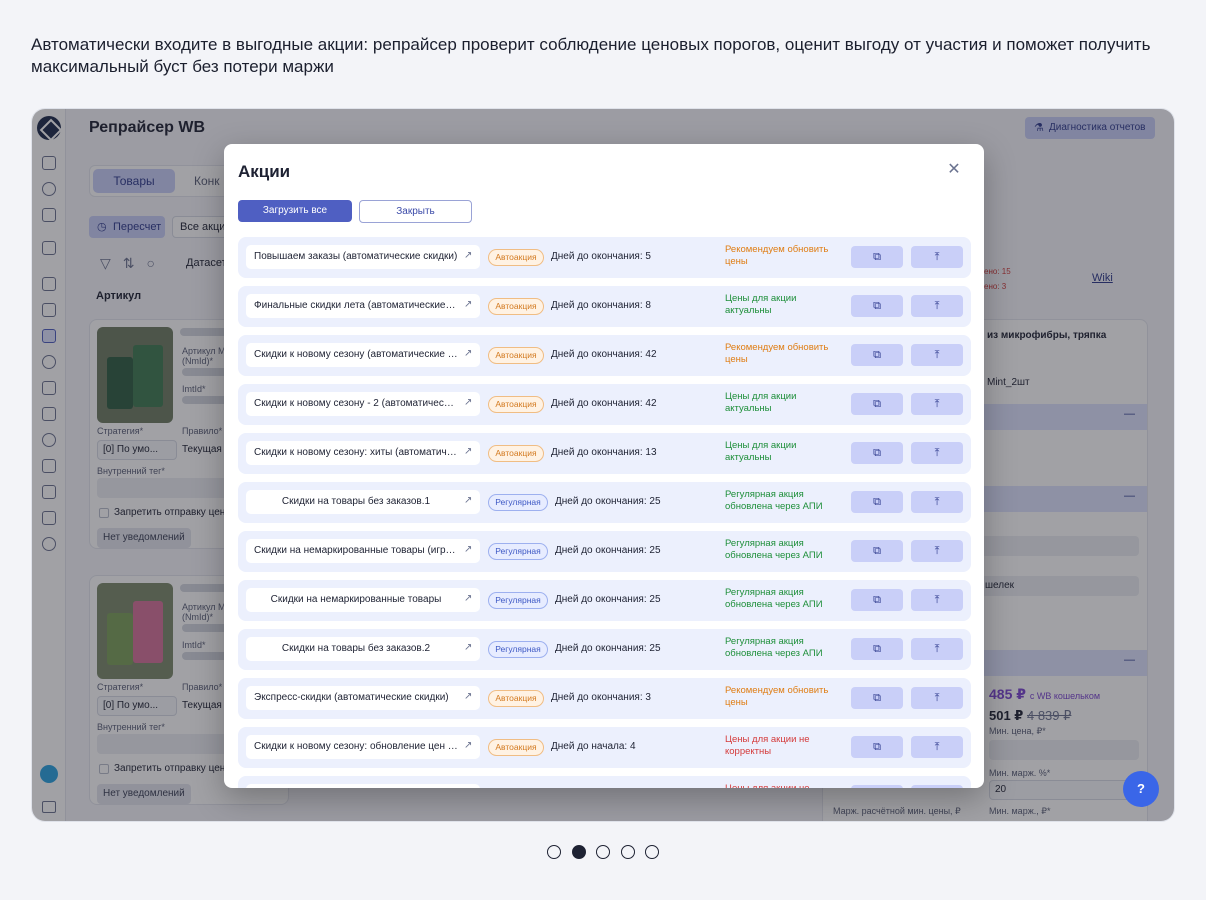  What do you see at coordinates (363, 786) in the screenshot?
I see `promotion-name` at bounding box center [363, 786].